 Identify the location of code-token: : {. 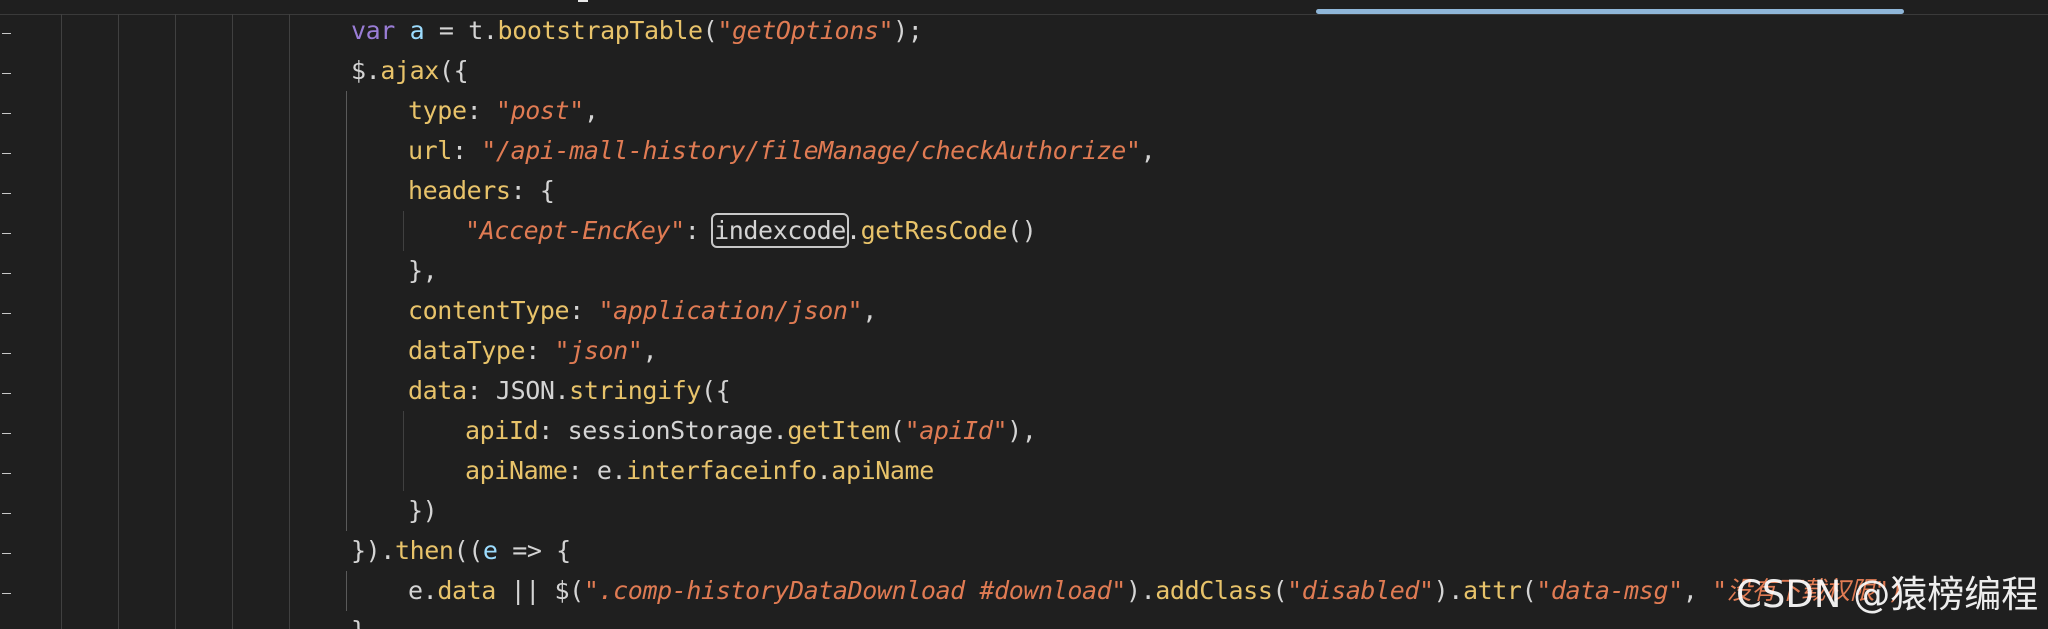
(532, 190).